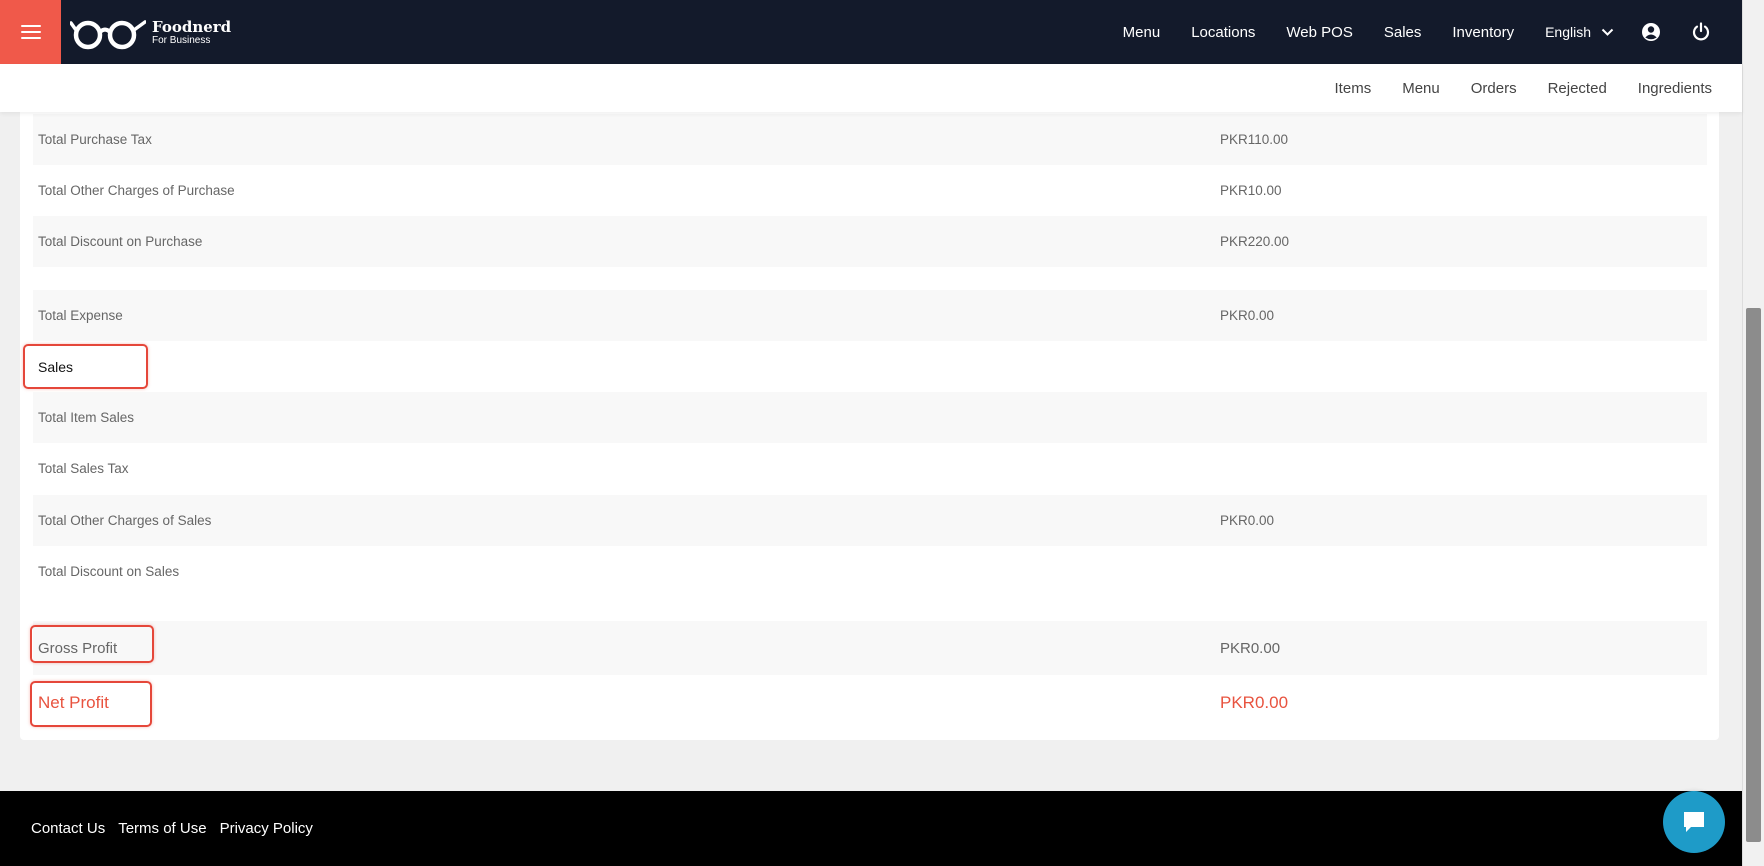  I want to click on nav-locations: Locations, so click(1223, 32).